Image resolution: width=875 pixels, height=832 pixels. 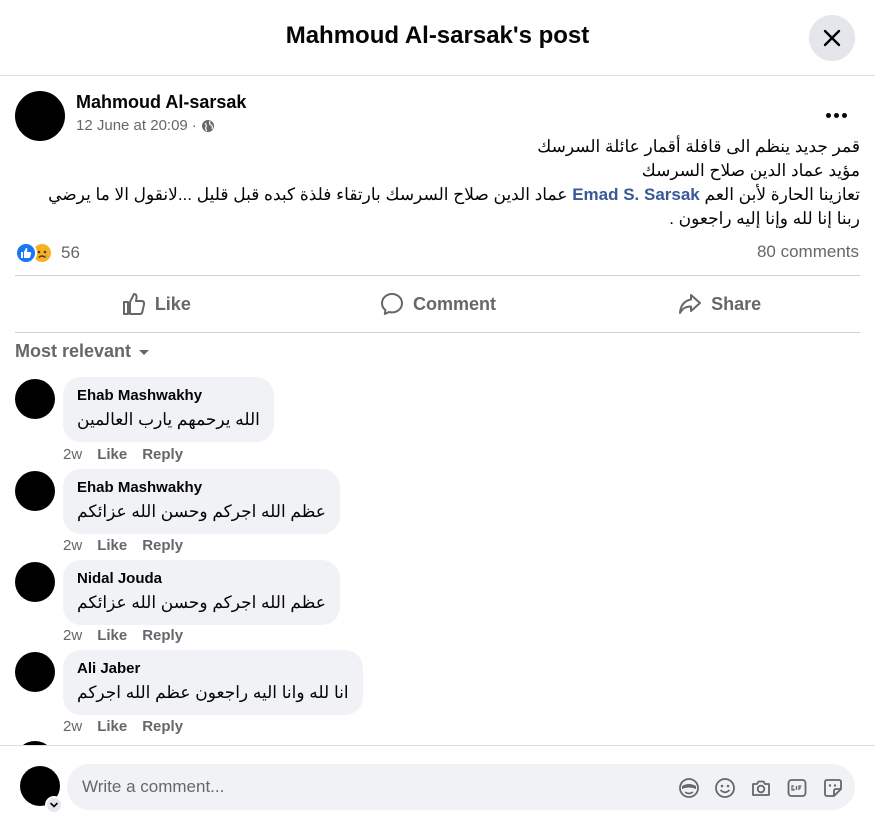 What do you see at coordinates (392, 304) in the screenshot?
I see `comment-bubble-icon` at bounding box center [392, 304].